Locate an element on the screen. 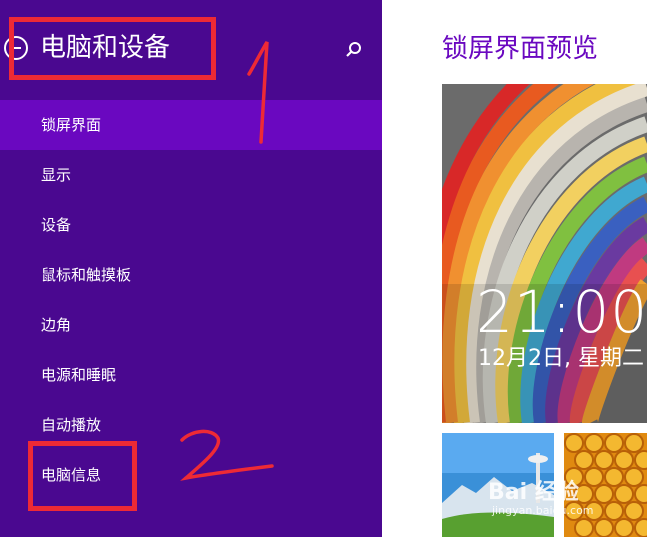 The height and width of the screenshot is (537, 647). sidebar-item-label: 边角 is located at coordinates (56, 325).